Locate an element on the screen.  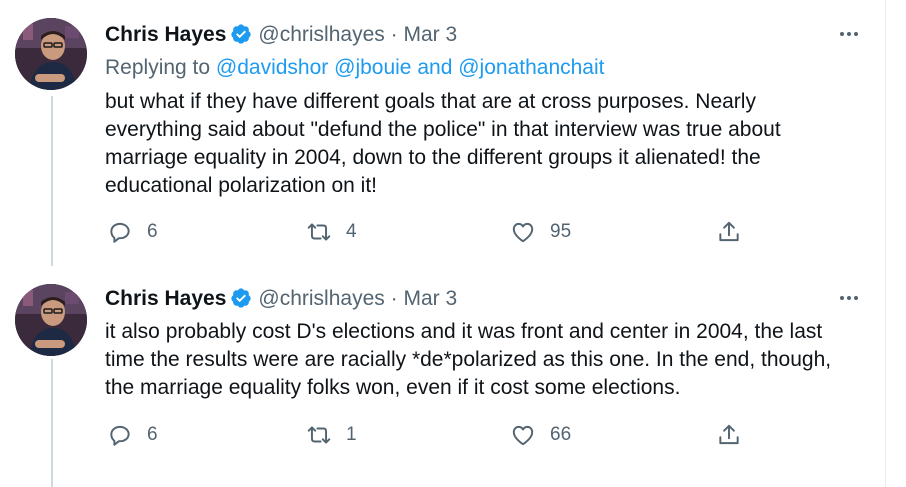
retweet-count: 4 is located at coordinates (351, 231).